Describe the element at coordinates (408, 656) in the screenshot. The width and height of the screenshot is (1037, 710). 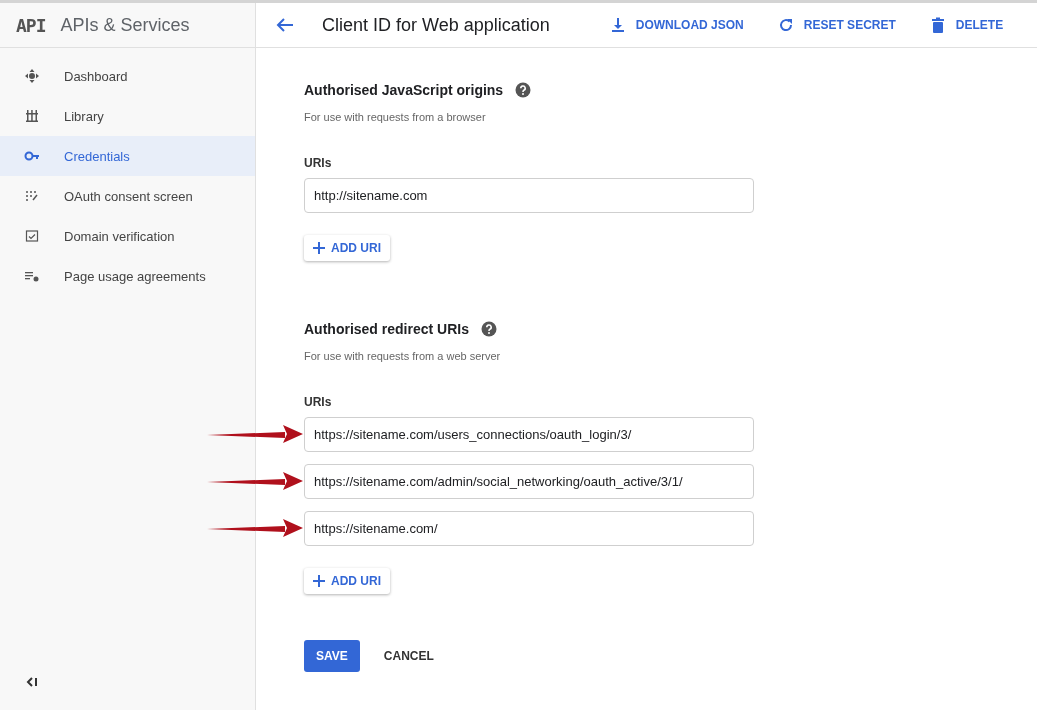
I see `cancel-button: CANCEL` at that location.